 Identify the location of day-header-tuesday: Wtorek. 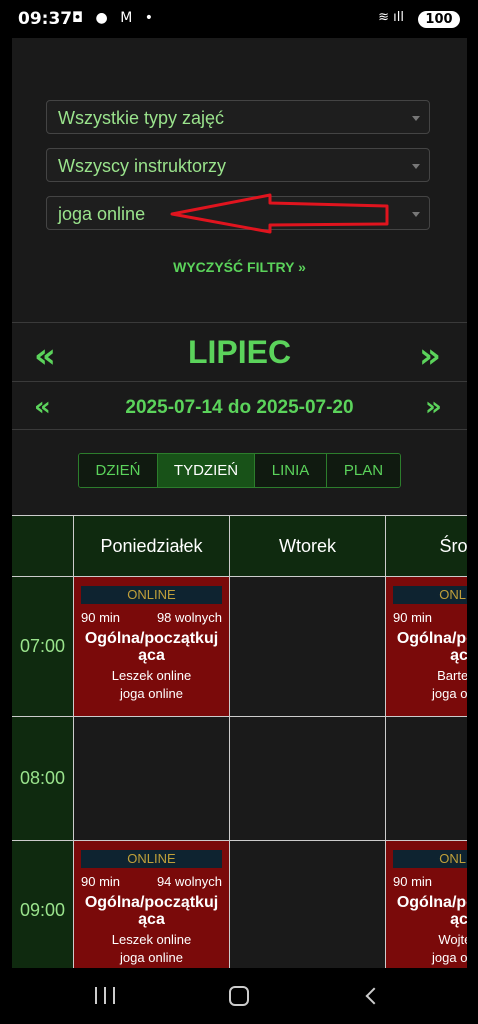
(308, 546).